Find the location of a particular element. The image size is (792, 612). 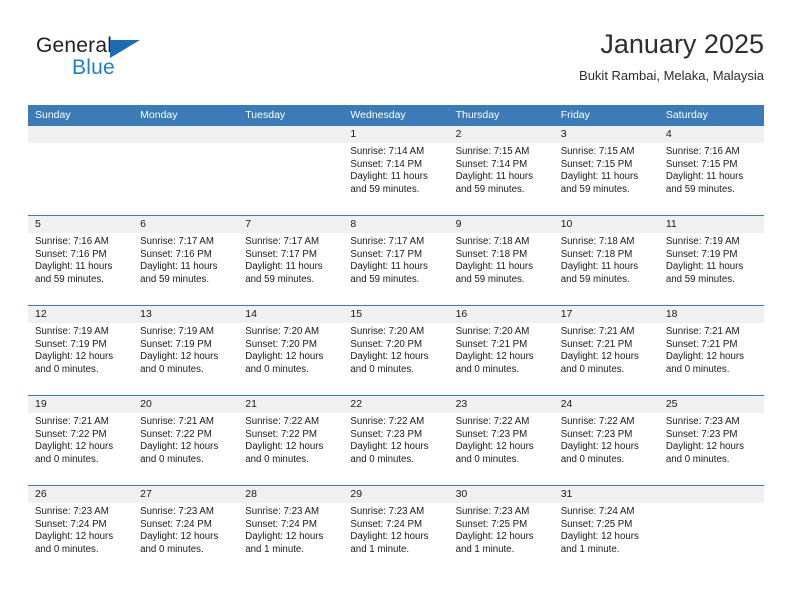

week-day-number-band: 12 13 14 15 16 17 18 is located at coordinates (396, 314).